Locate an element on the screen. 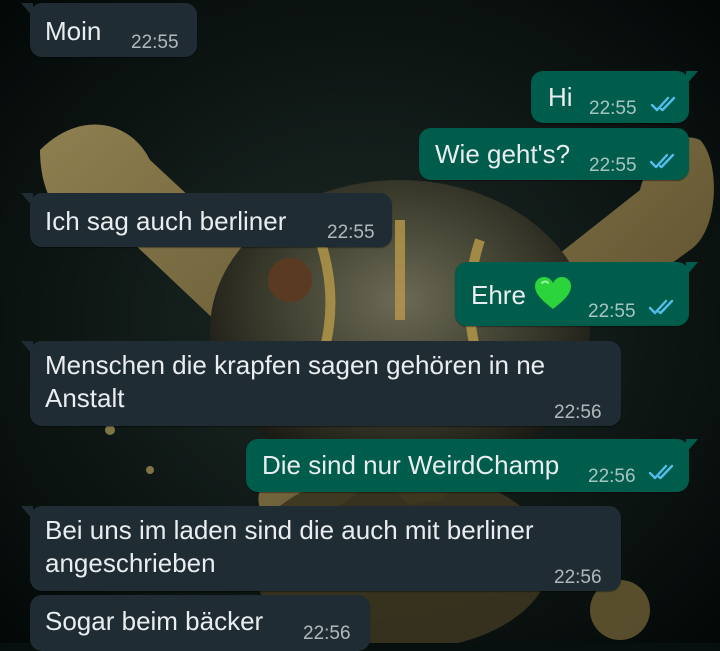 This screenshot has height=651, width=720. message-text: Ehre is located at coordinates (498, 295).